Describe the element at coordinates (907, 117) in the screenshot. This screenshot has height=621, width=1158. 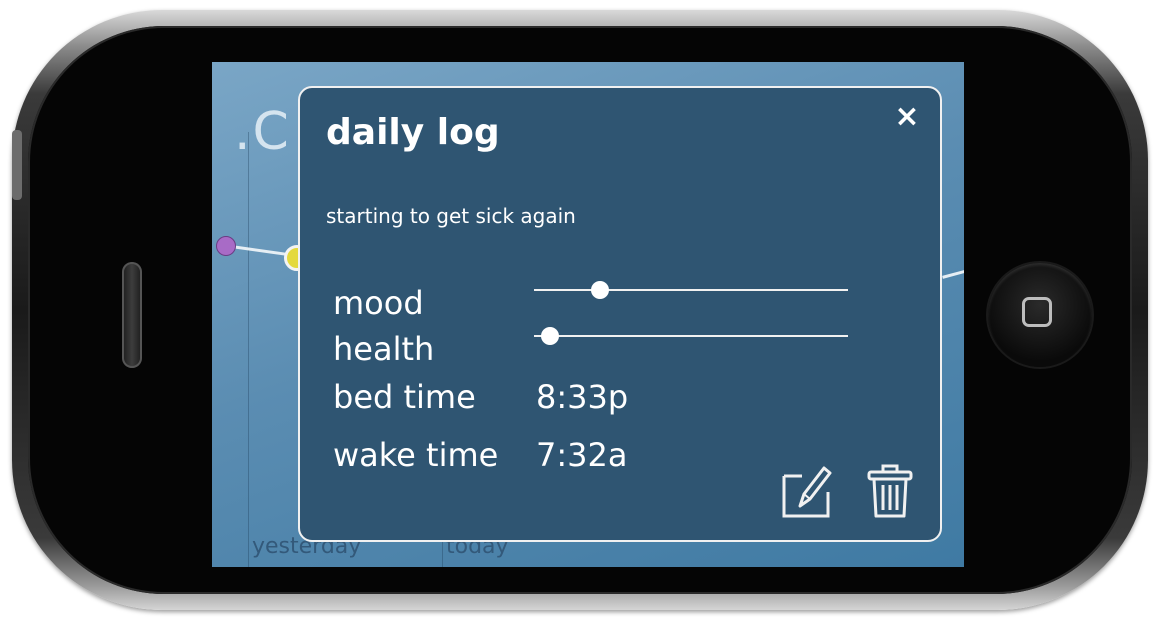
I see `close-icon: ×` at that location.